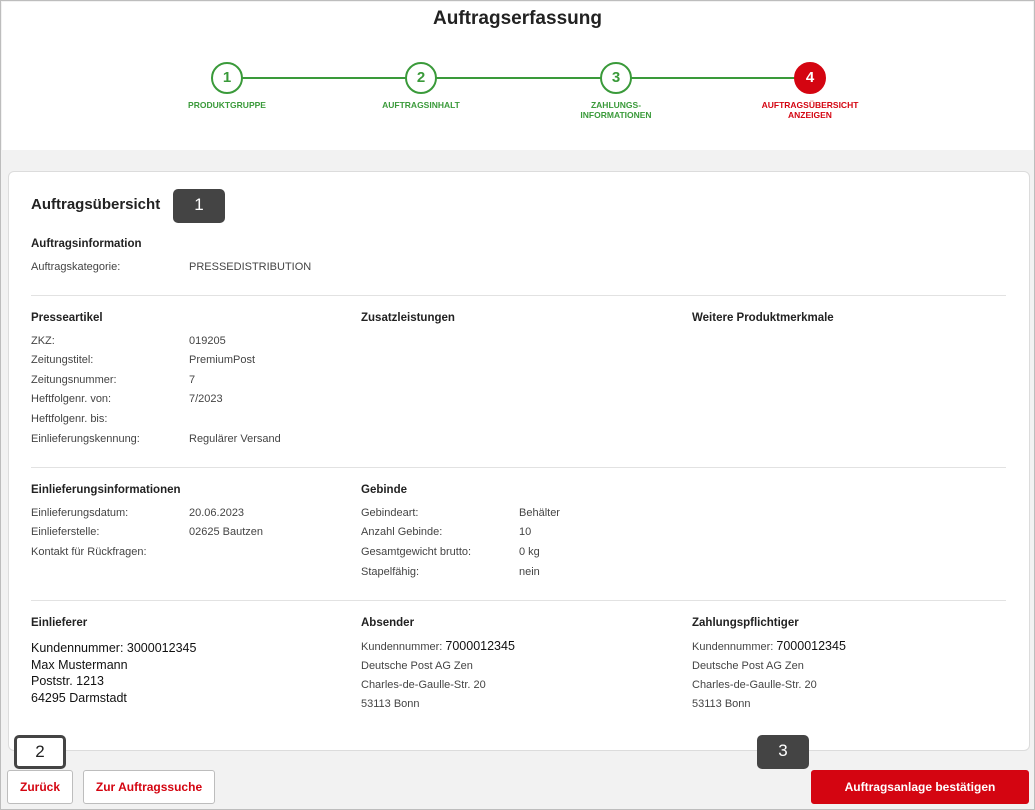 The height and width of the screenshot is (810, 1035). Describe the element at coordinates (67, 681) in the screenshot. I see `address-street: Poststr. 1213` at that location.